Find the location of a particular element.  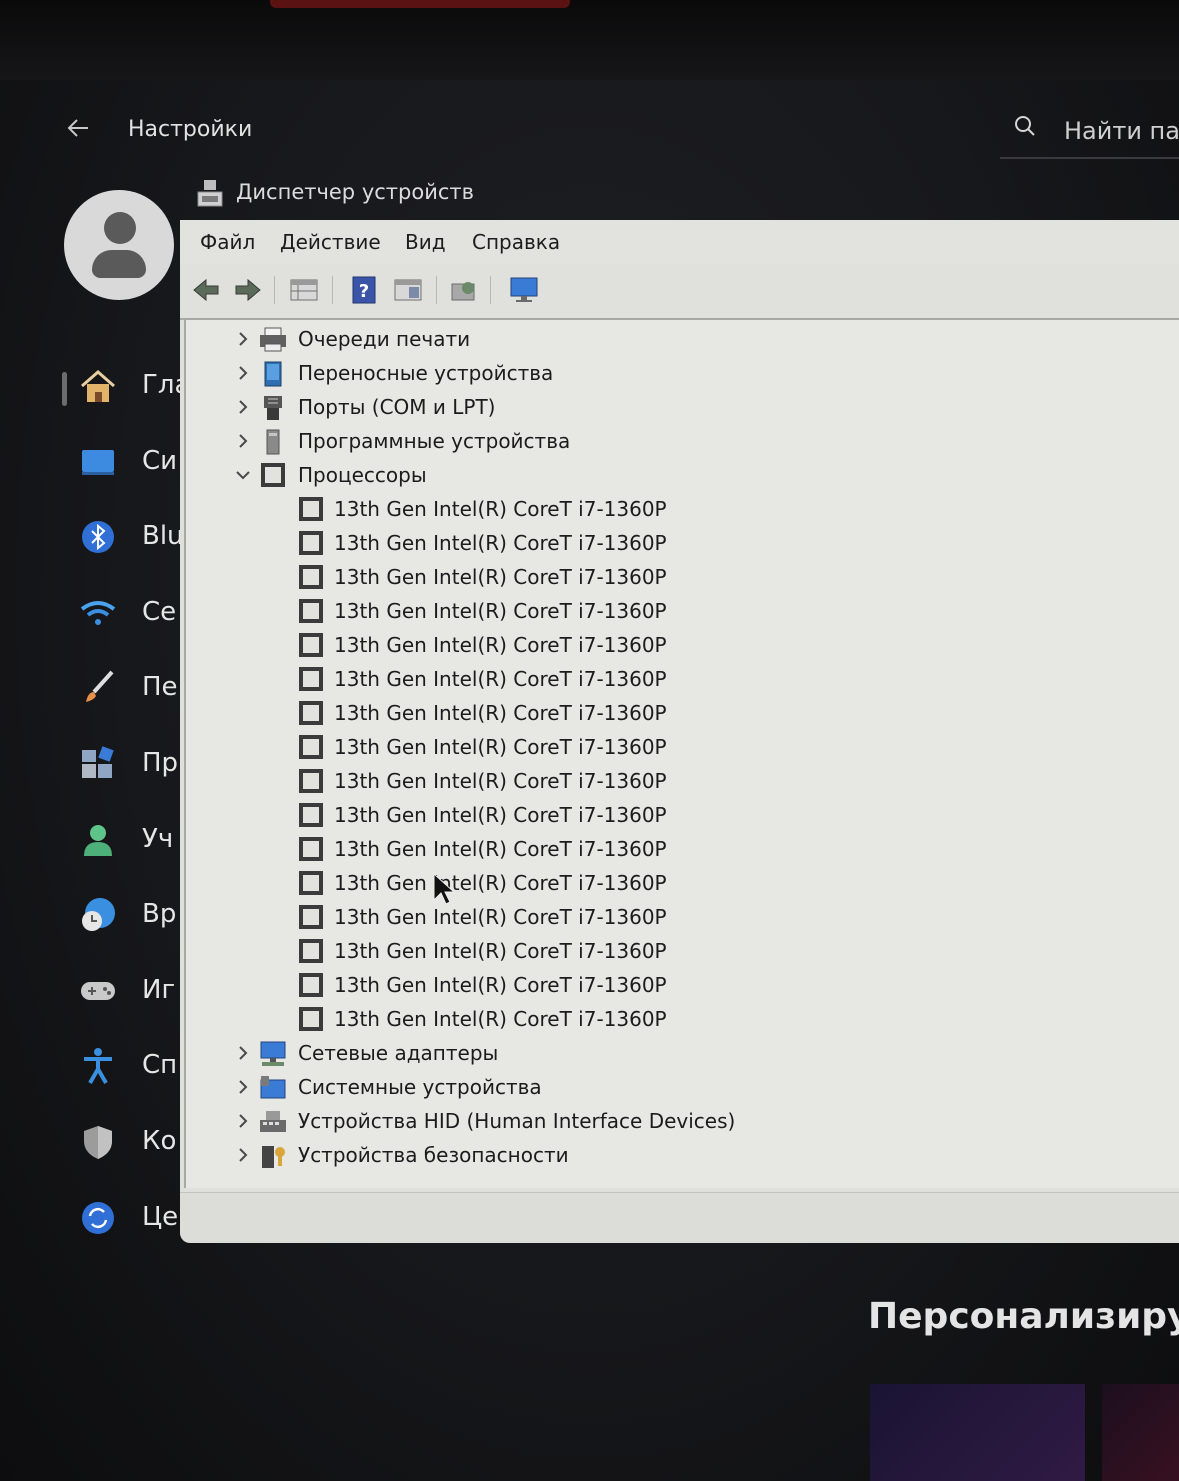

tree-category-node: Устройства безопасности is located at coordinates (582, 1156).